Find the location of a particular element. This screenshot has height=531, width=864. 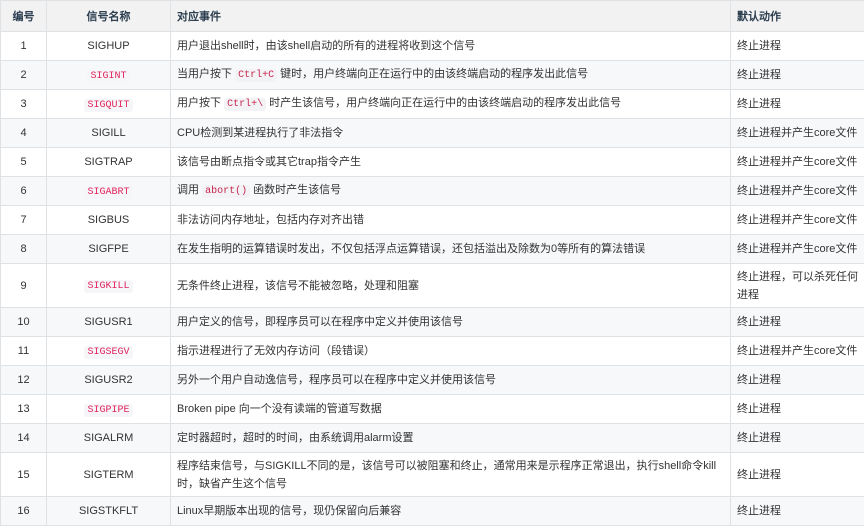

signal-name-cell: SIGALRM is located at coordinates (108, 438).